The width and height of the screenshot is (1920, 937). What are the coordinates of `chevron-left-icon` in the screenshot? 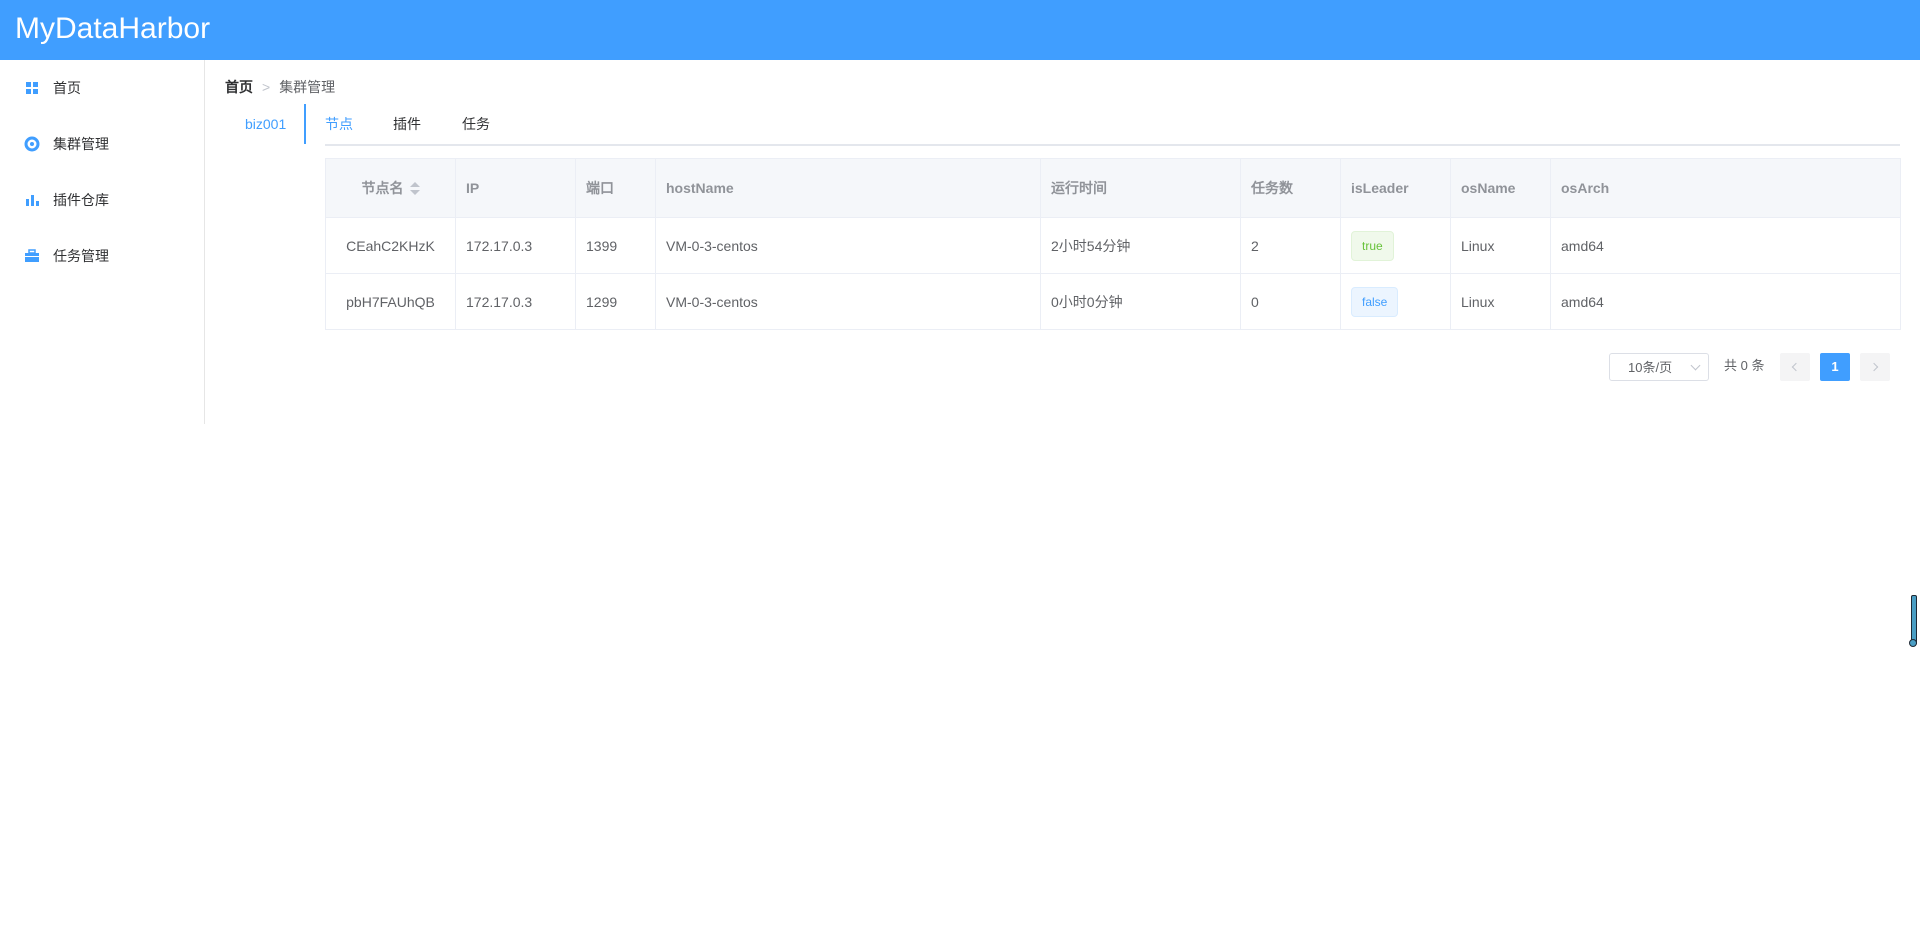 It's located at (1796, 367).